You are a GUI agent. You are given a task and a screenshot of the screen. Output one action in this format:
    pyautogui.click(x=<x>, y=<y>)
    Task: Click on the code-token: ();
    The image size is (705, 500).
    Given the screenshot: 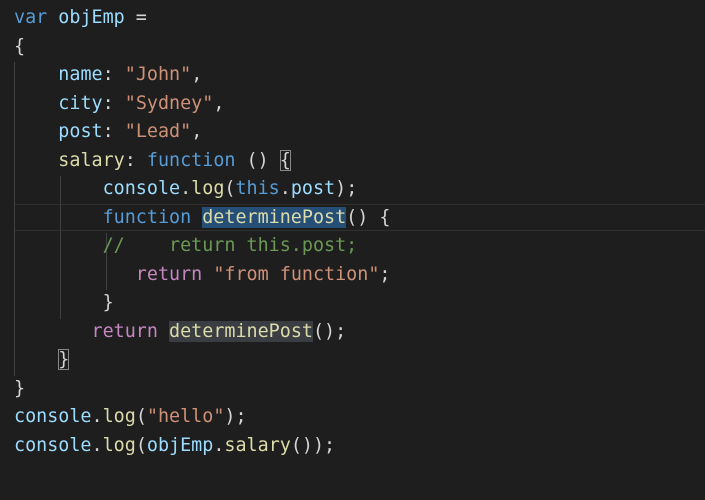 What is the action you would take?
    pyautogui.click(x=329, y=331)
    